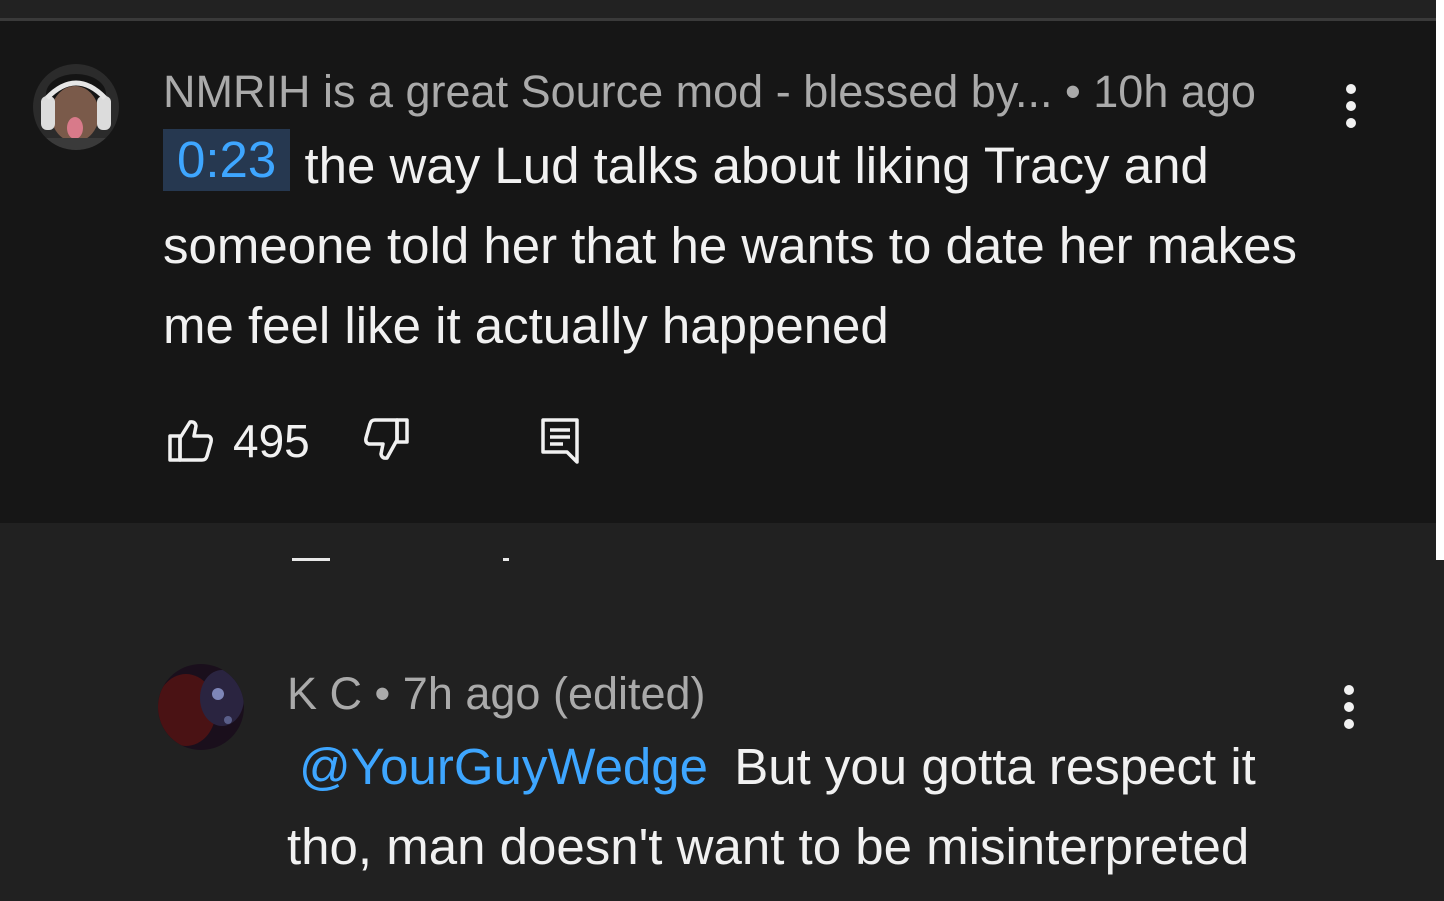 The image size is (1444, 901). Describe the element at coordinates (561, 441) in the screenshot. I see `reply-icon` at that location.